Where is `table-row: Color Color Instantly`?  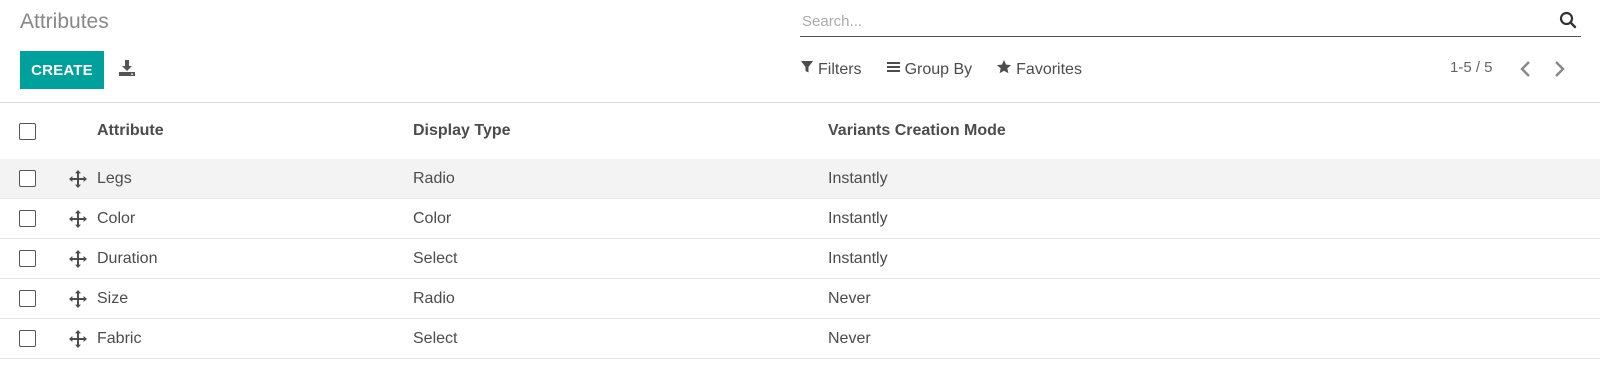 table-row: Color Color Instantly is located at coordinates (800, 219).